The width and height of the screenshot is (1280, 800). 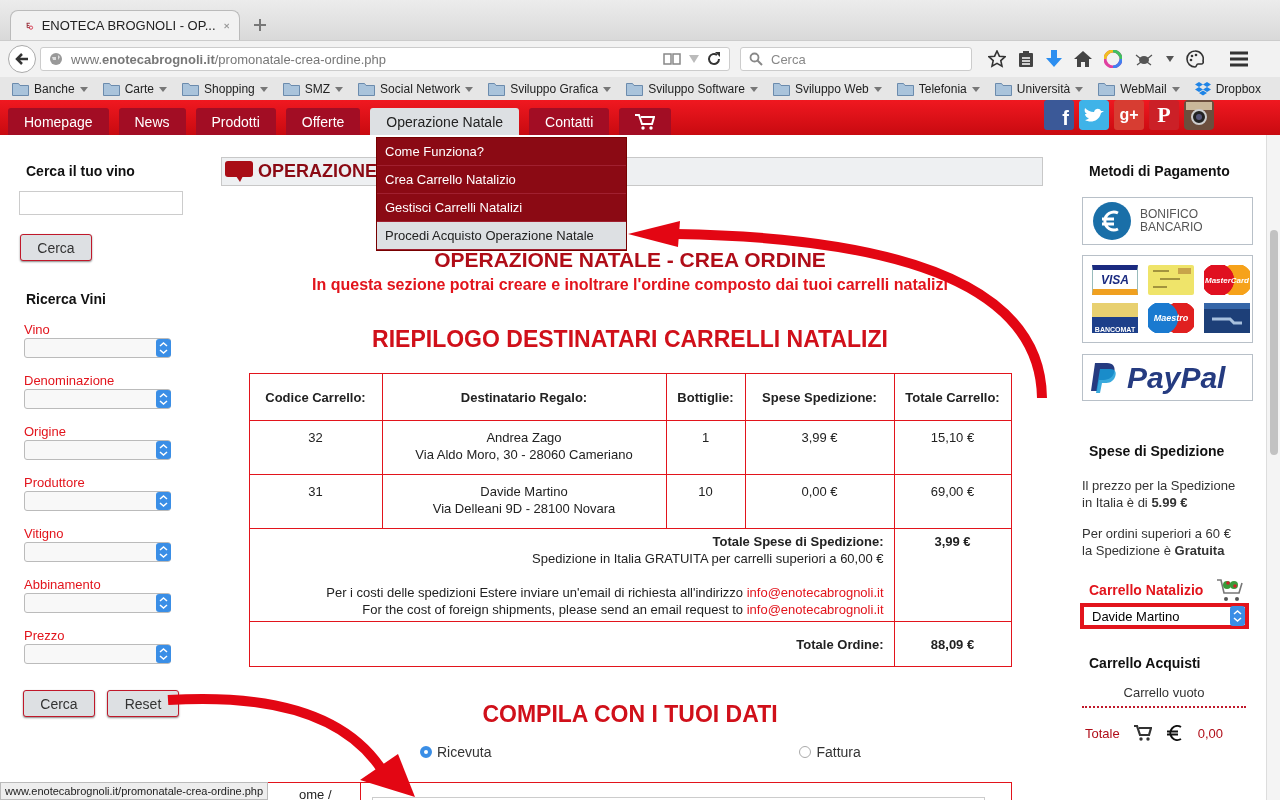 I want to click on menu-icon, so click(x=1239, y=59).